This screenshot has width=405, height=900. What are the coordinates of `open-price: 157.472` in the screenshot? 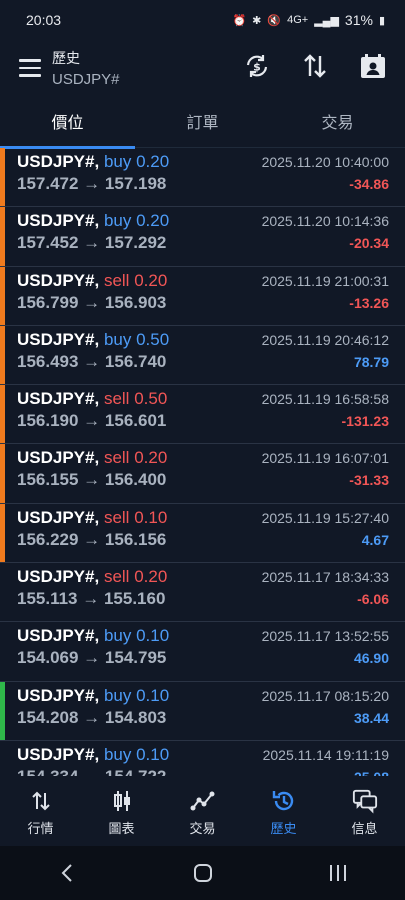 It's located at (48, 183).